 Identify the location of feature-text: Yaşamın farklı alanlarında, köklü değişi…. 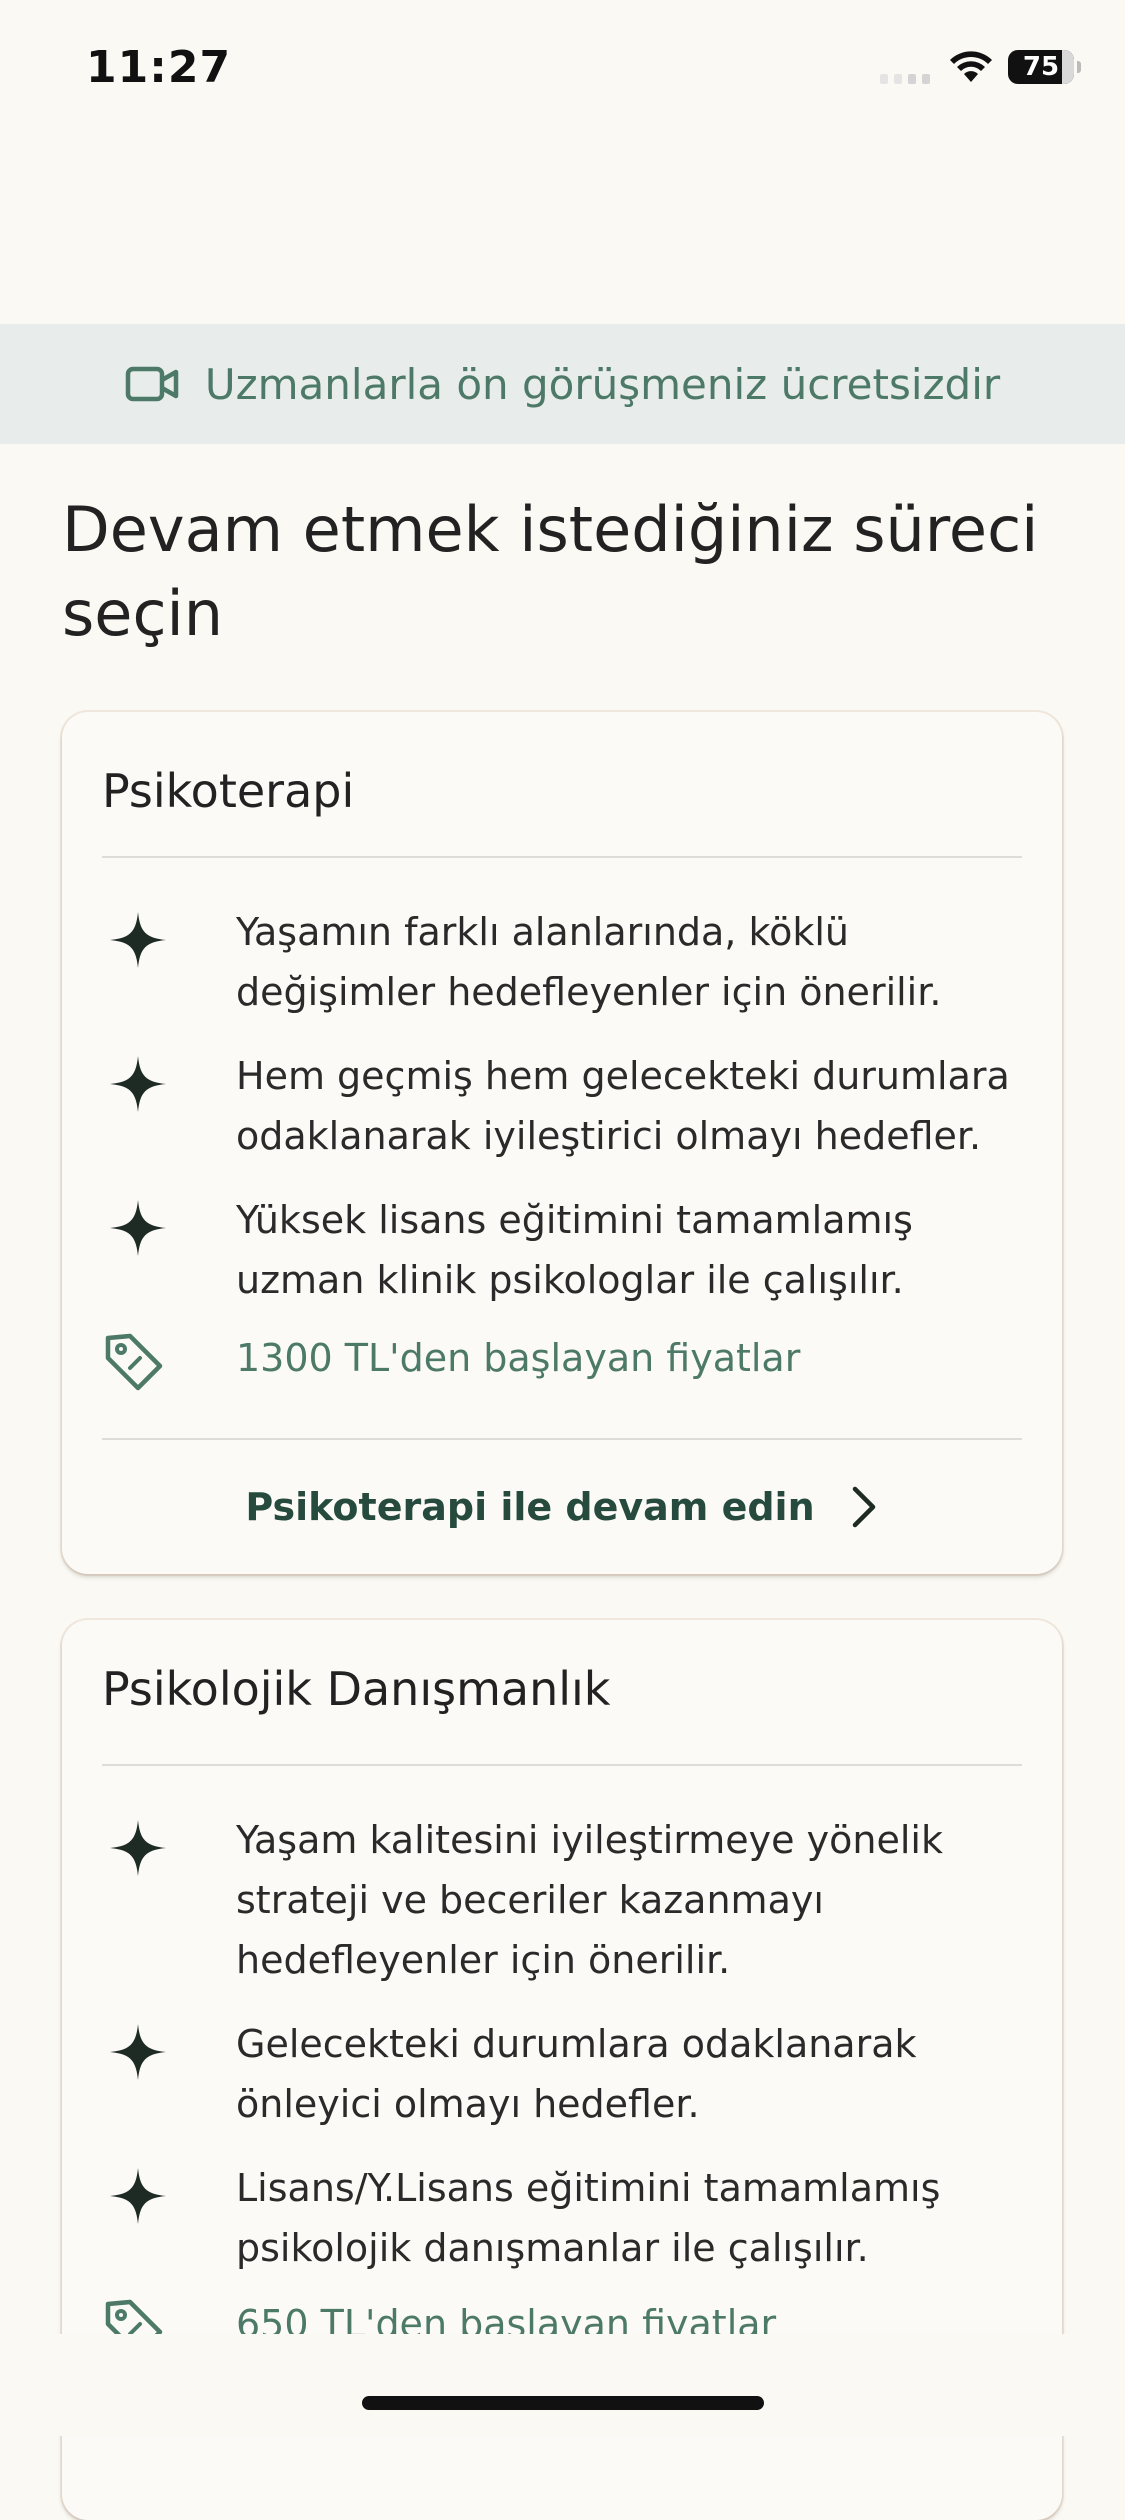
(589, 962).